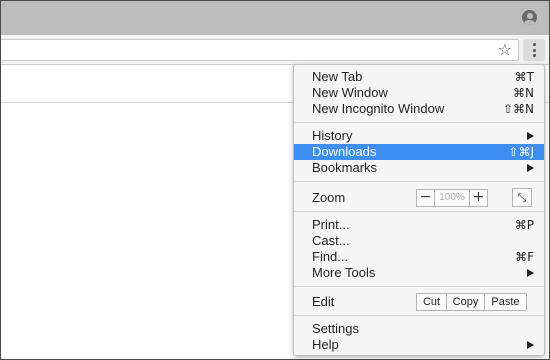 The height and width of the screenshot is (360, 550). I want to click on menu-item-zoom: Zoom − 100% + ⤡, so click(419, 197).